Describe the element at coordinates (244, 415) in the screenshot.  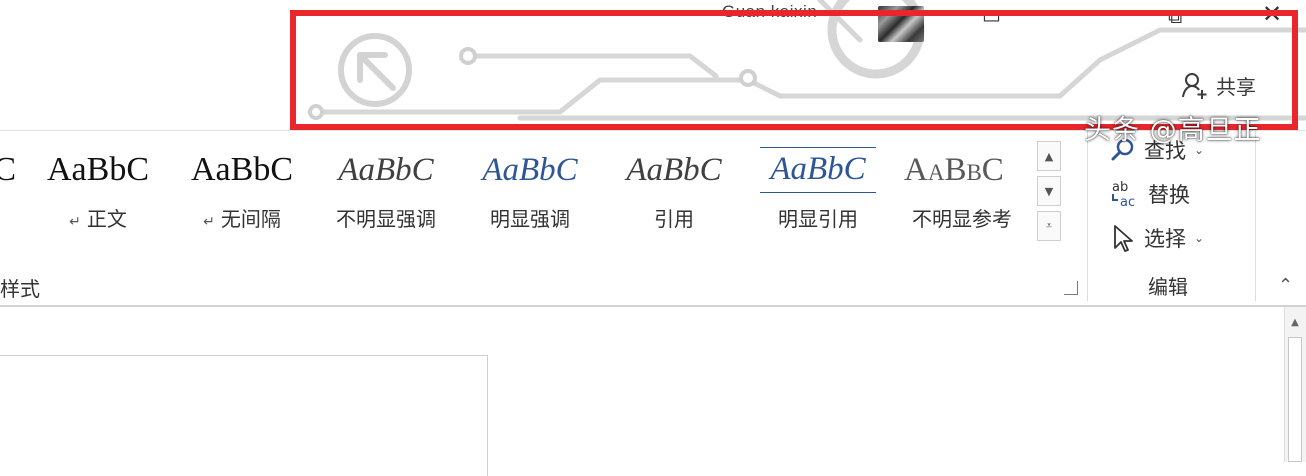
I see `page-margin-corner` at that location.